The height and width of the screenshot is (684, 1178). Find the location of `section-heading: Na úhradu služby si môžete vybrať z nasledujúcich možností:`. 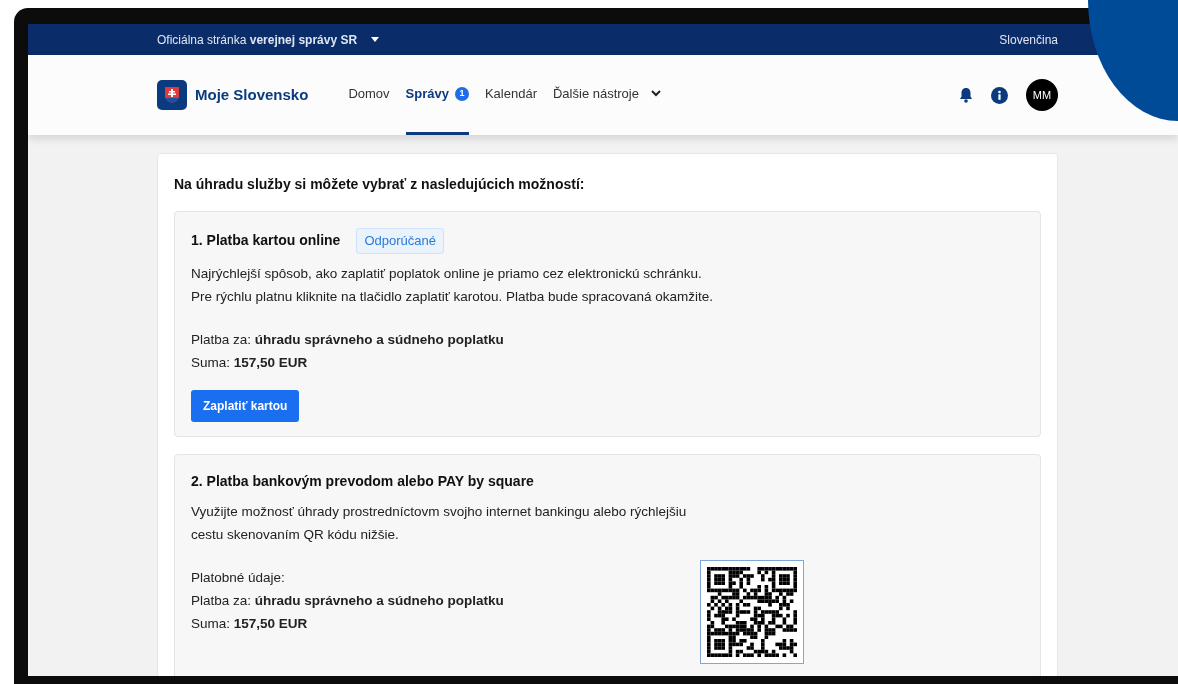

section-heading: Na úhradu služby si môžete vybrať z nasledujúcich možností: is located at coordinates (380, 184).